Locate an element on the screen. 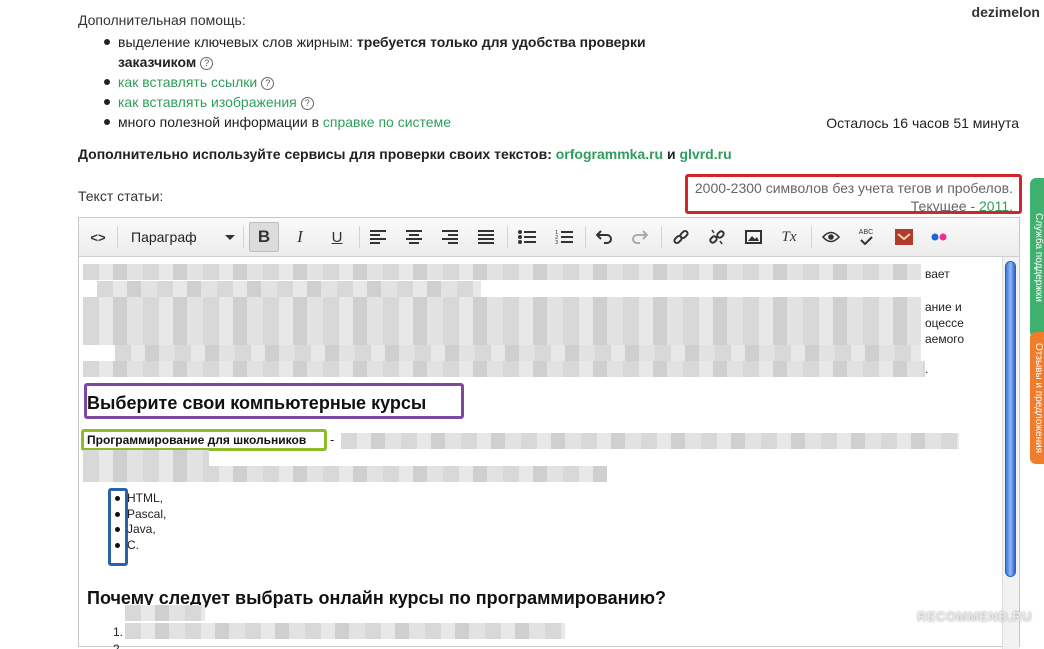 This screenshot has width=1044, height=649. how-to-insert-links-link: как вставлять ссылки is located at coordinates (187, 82).